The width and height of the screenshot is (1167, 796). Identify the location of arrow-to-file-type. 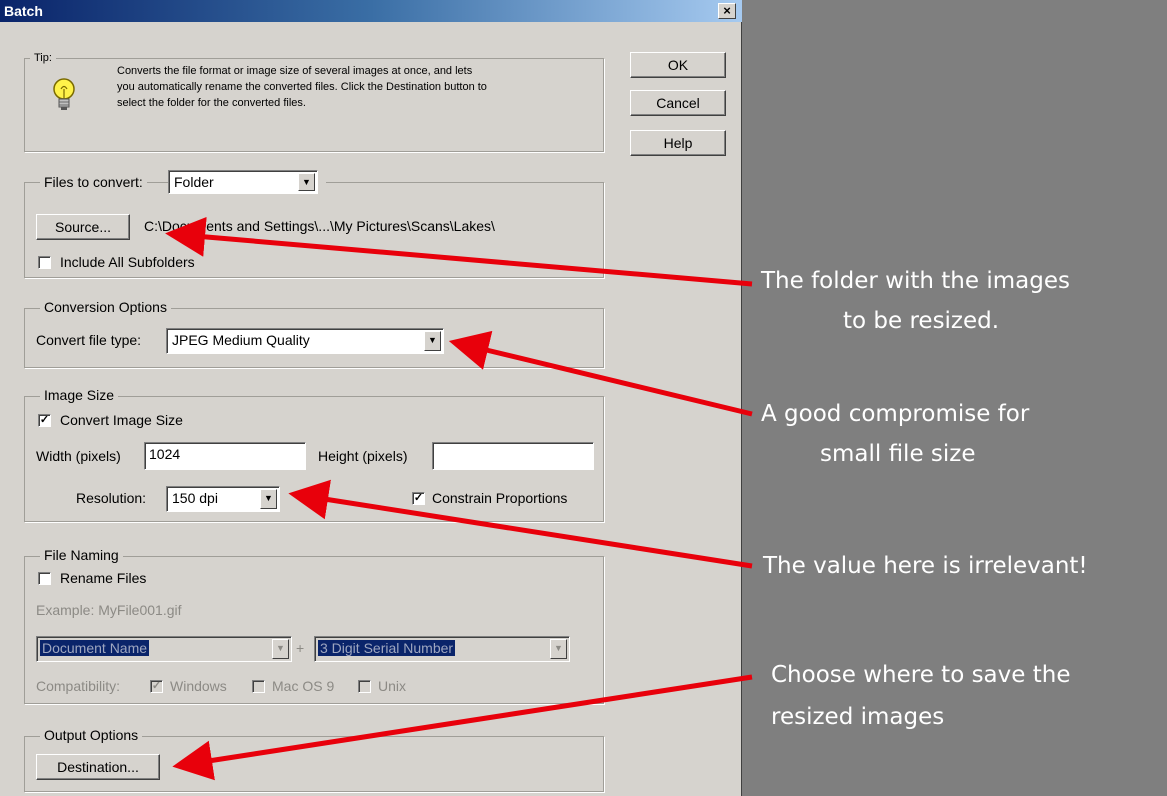
(600, 373).